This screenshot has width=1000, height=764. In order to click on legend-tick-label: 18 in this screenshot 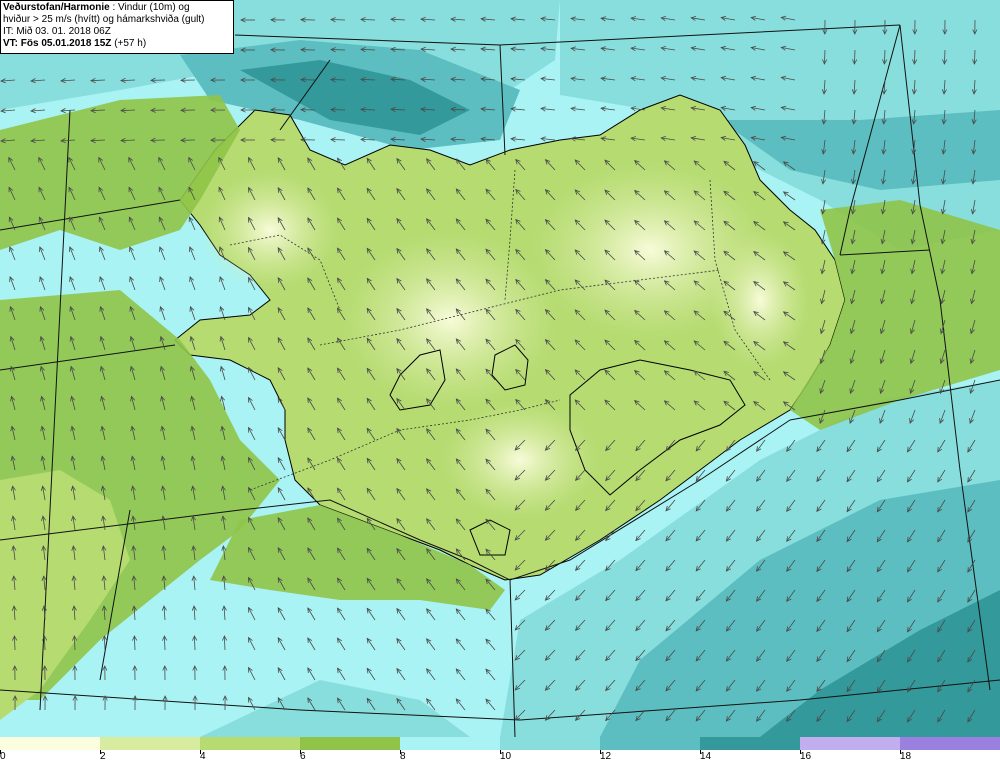, I will do `click(906, 756)`.